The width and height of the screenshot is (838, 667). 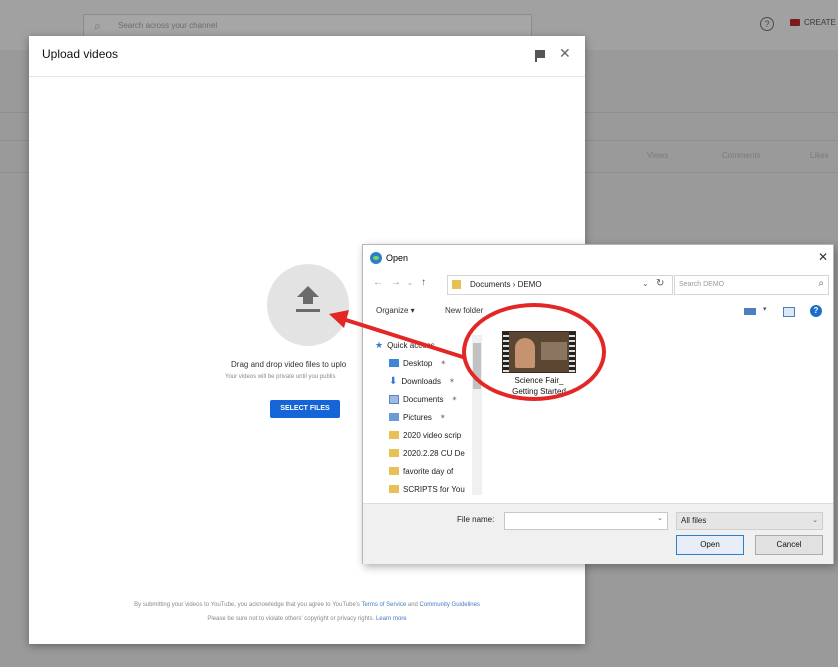 What do you see at coordinates (586, 521) in the screenshot?
I see `file-name-input` at bounding box center [586, 521].